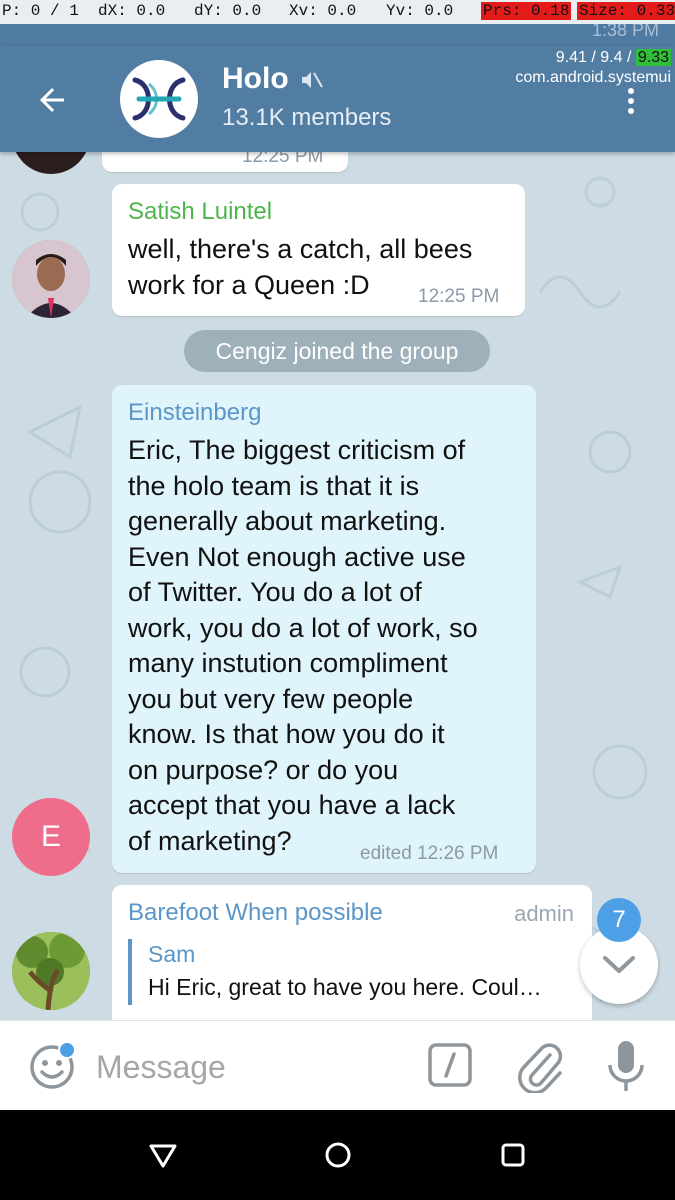 The width and height of the screenshot is (675, 1200). I want to click on message-line: accept that you have a lack, so click(292, 805).